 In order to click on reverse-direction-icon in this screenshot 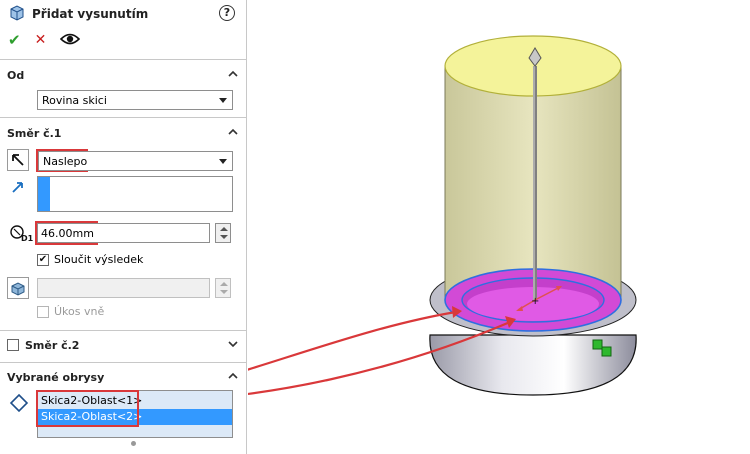, I will do `click(18, 160)`.